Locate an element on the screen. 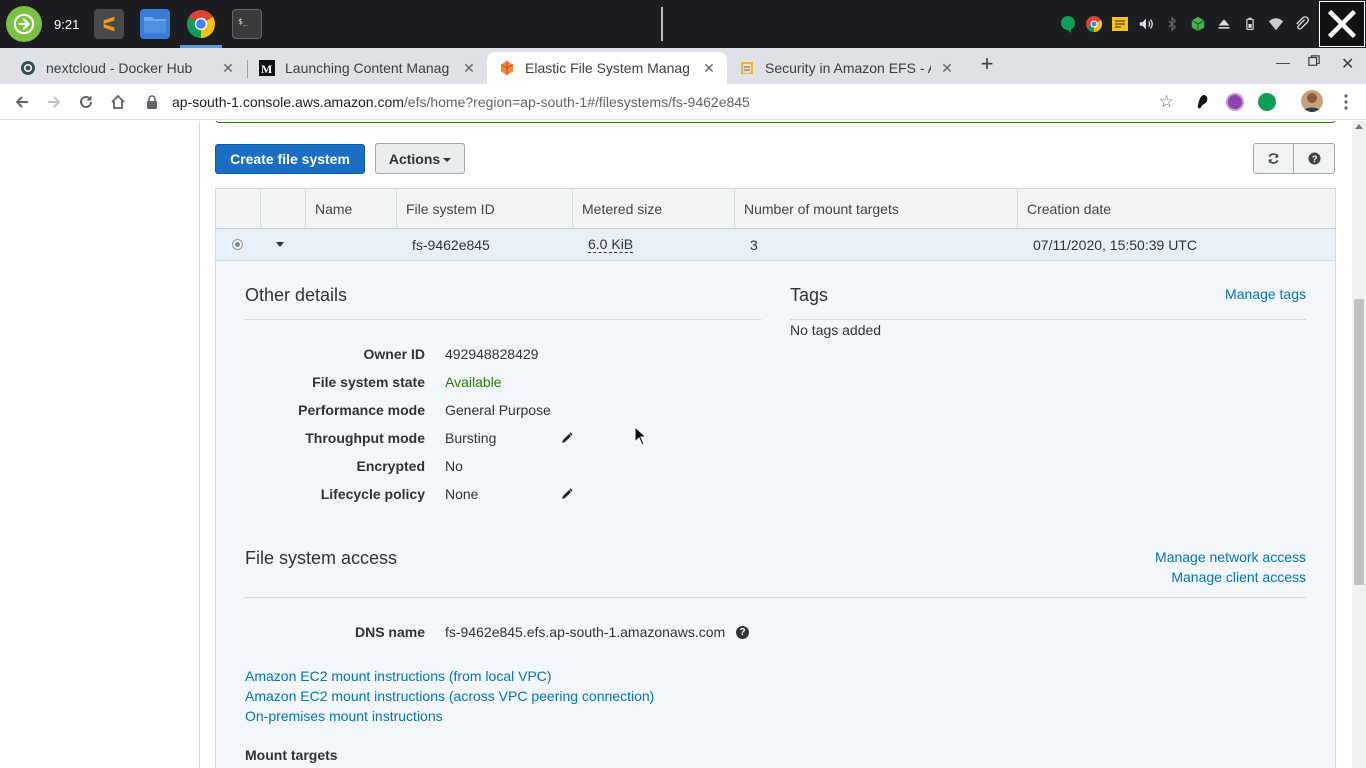 The image size is (1366, 768). aws-docs-icon is located at coordinates (747, 68).